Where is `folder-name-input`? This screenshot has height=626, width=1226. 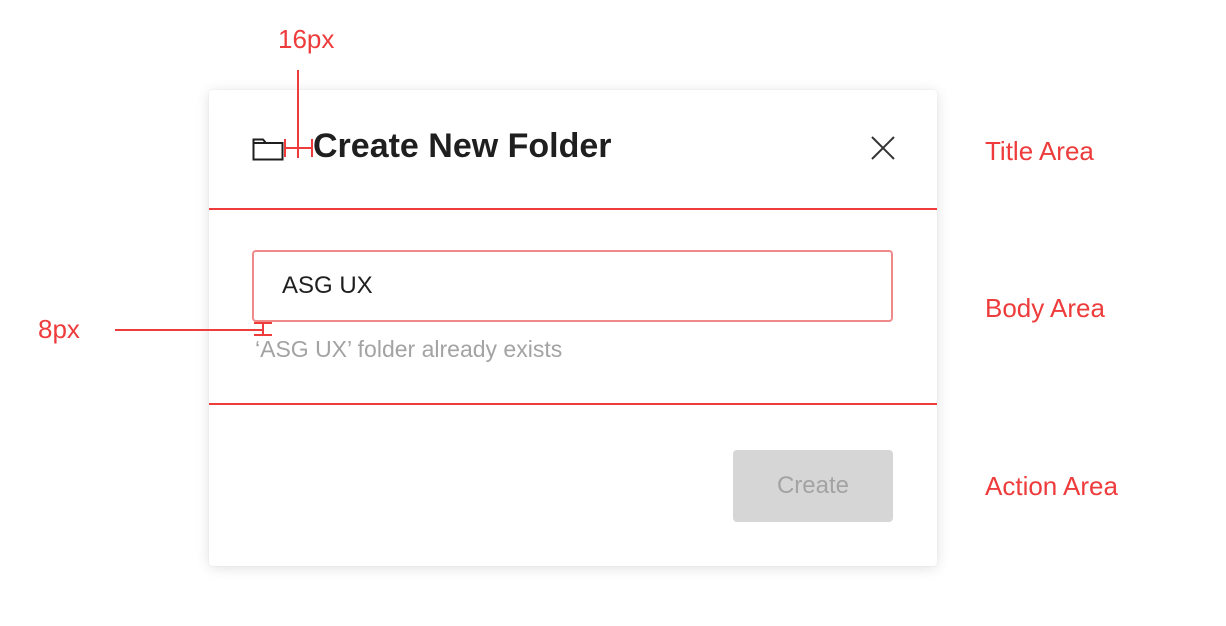 folder-name-input is located at coordinates (572, 286).